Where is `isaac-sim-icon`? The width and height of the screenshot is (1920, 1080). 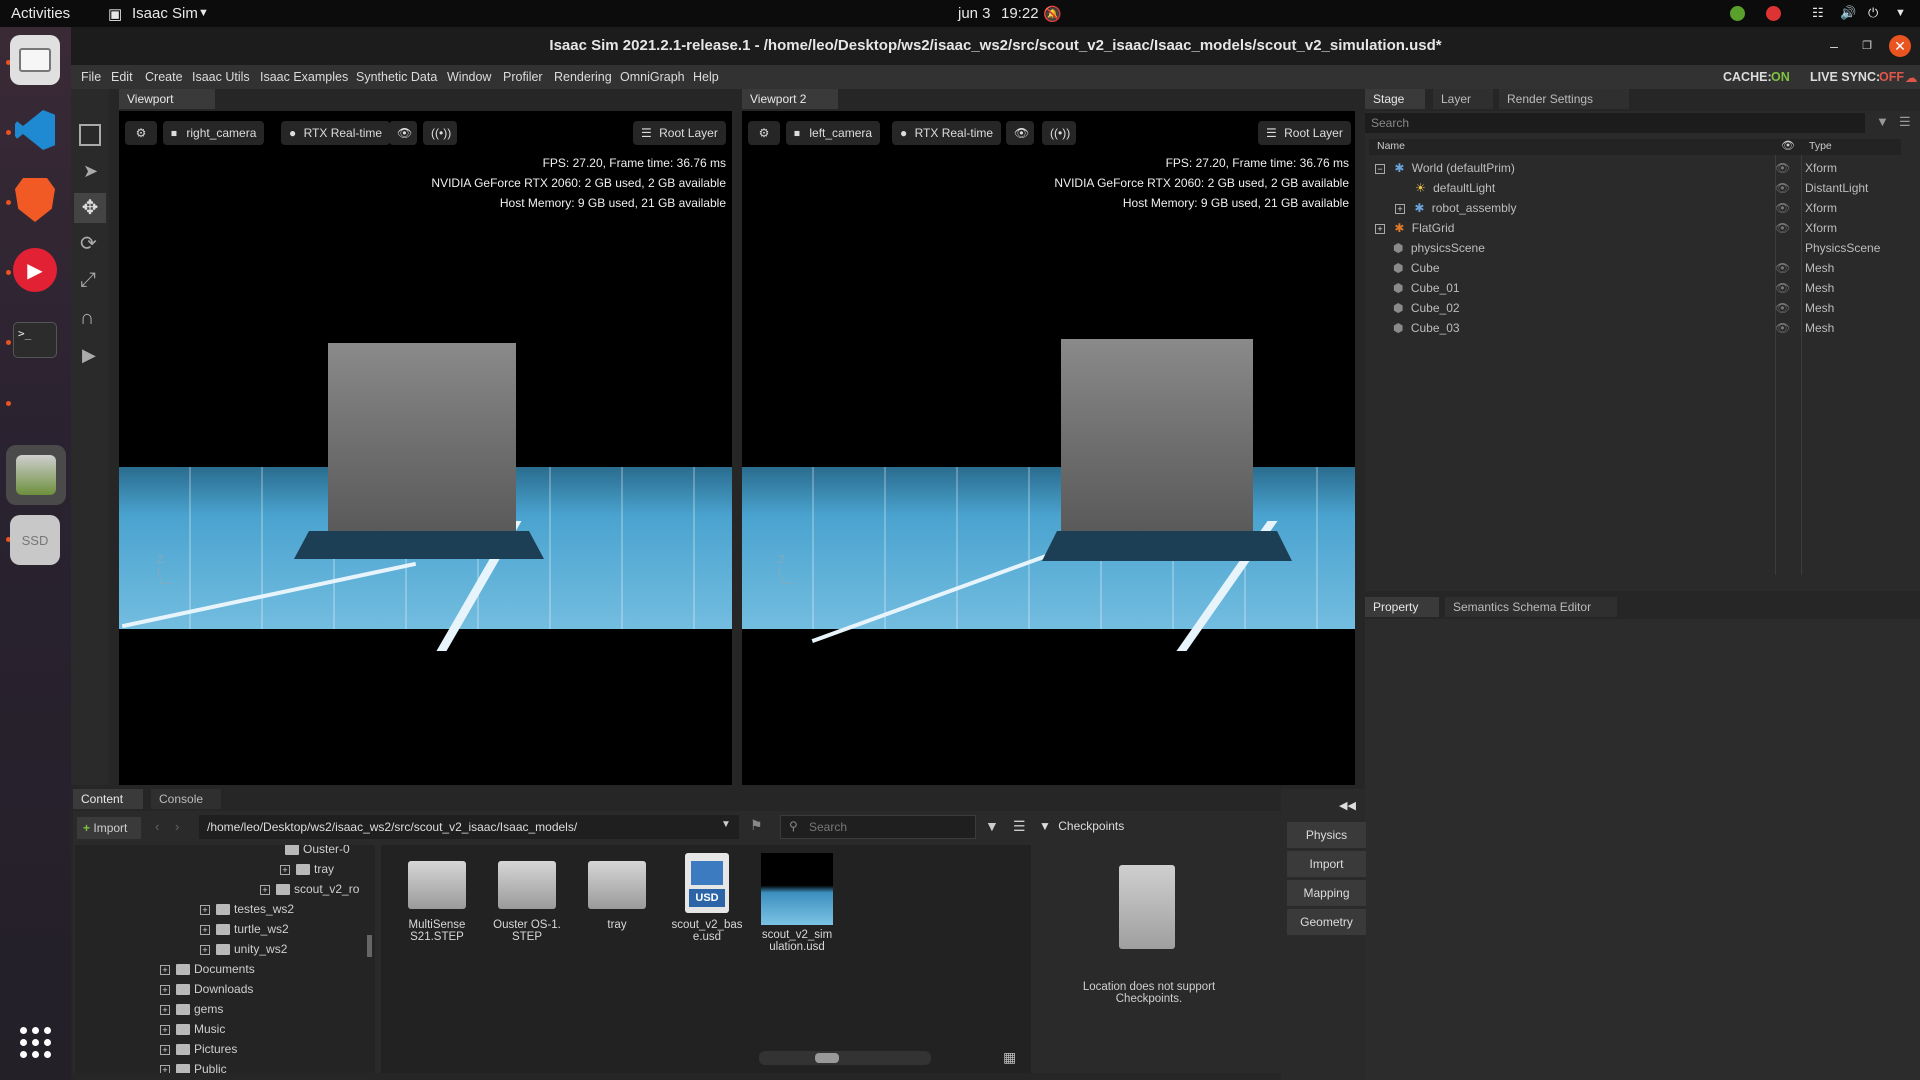
isaac-sim-icon is located at coordinates (36, 475).